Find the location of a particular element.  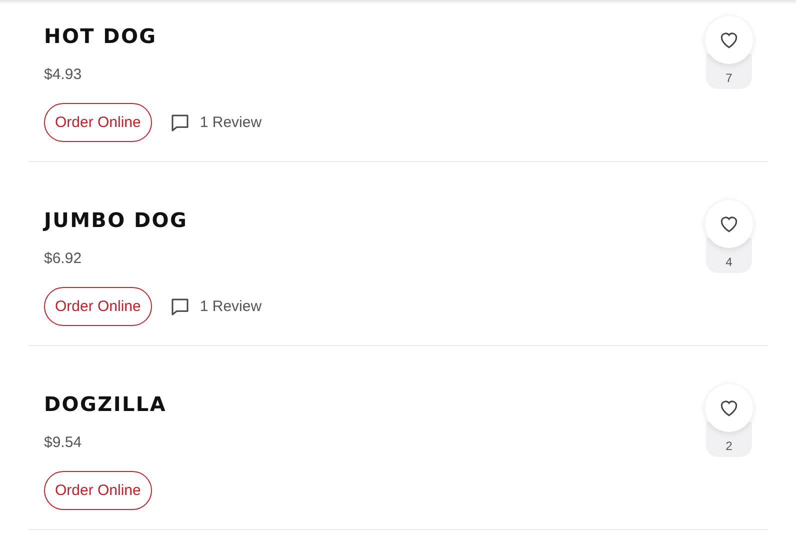

item-price: $9.54 is located at coordinates (63, 443).